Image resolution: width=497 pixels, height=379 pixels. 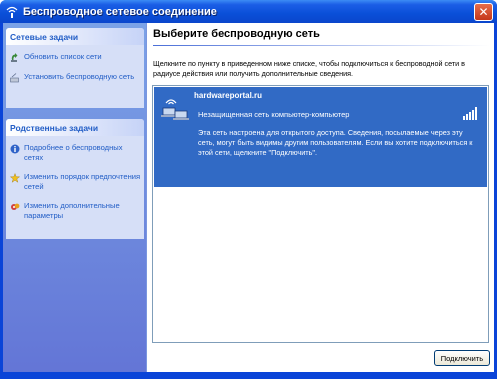 I want to click on network-security-type: Незащищенная сеть компьютер-компьютер, so click(x=274, y=114).